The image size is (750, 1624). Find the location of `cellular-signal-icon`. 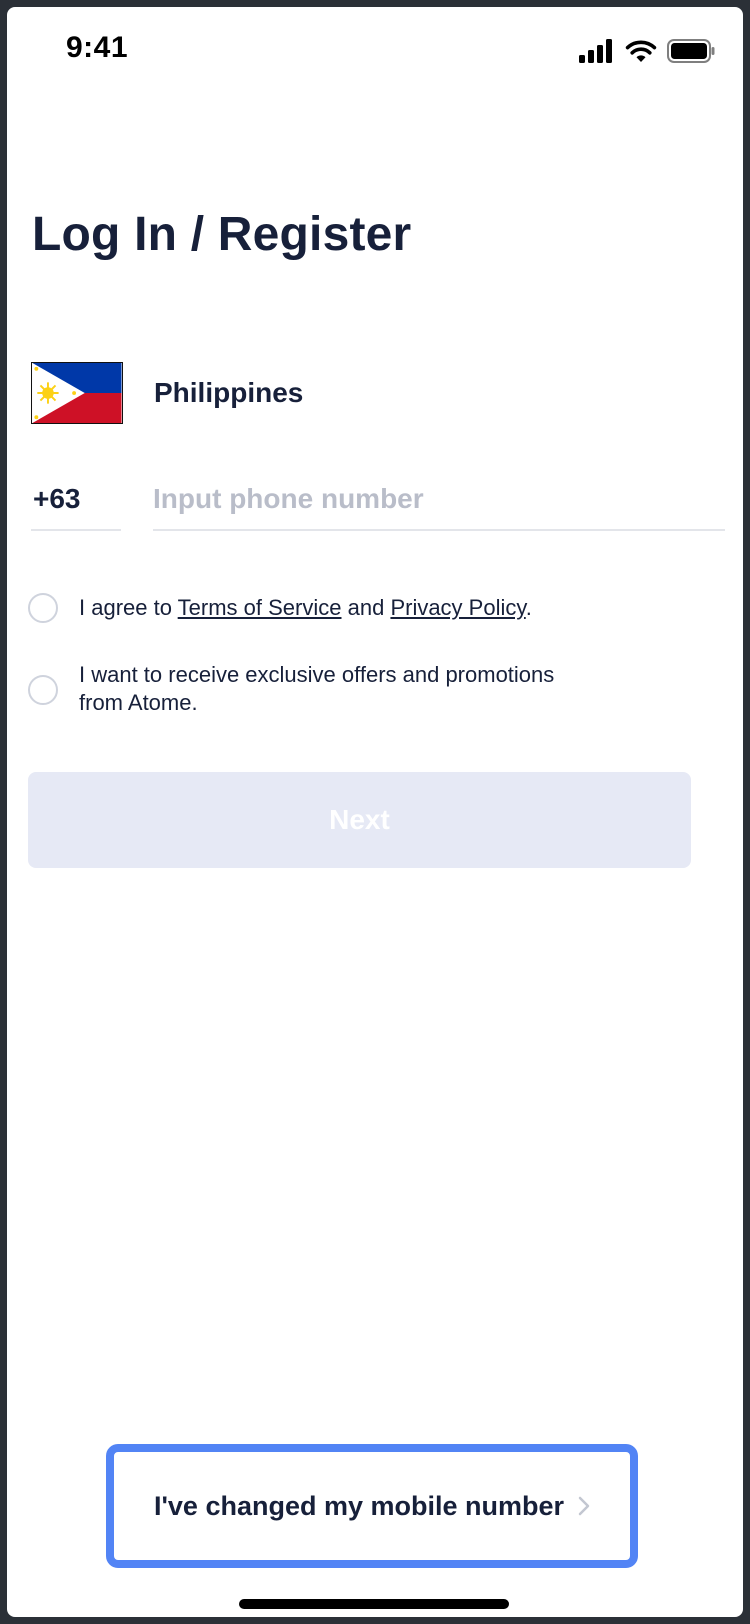

cellular-signal-icon is located at coordinates (595, 51).